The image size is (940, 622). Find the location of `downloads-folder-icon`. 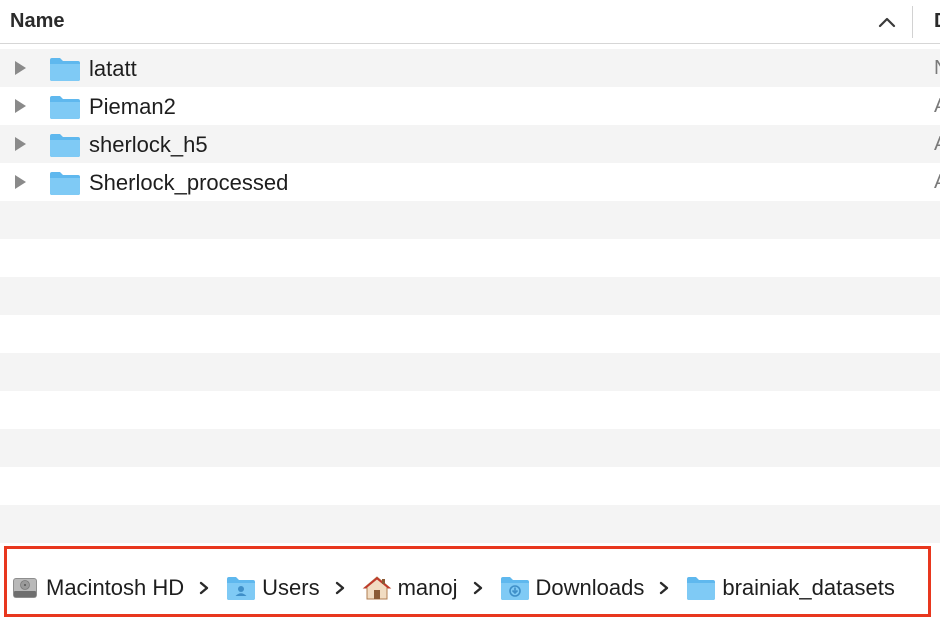

downloads-folder-icon is located at coordinates (514, 588).